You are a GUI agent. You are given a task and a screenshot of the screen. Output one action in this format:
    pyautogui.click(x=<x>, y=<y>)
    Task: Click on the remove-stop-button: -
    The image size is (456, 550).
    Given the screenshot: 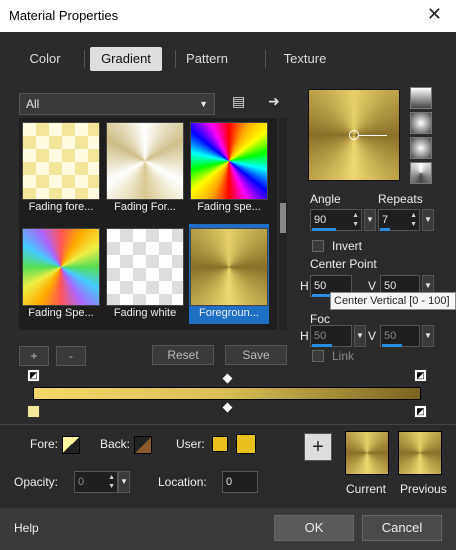 What is the action you would take?
    pyautogui.click(x=71, y=356)
    